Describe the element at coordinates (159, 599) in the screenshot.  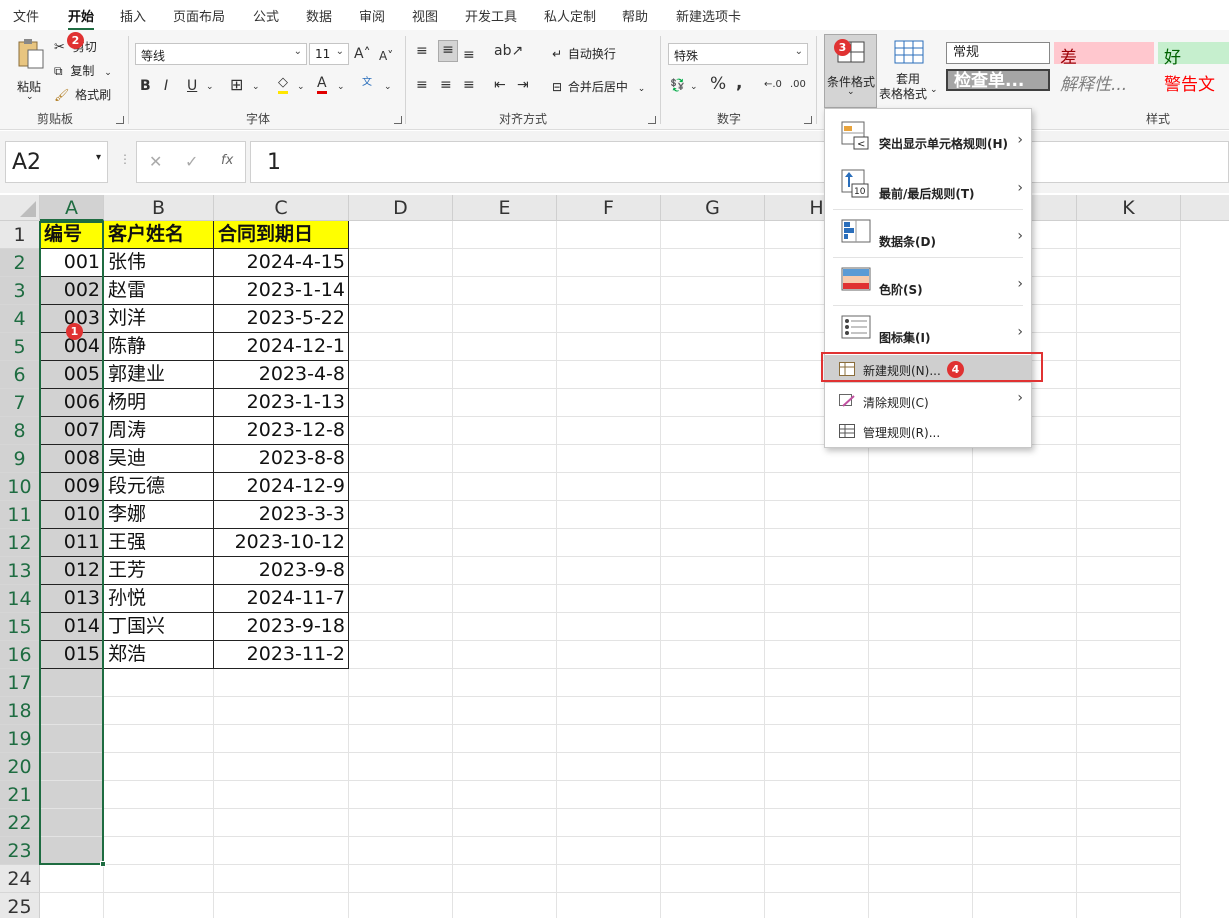
I see `name-cell: 孙悦` at that location.